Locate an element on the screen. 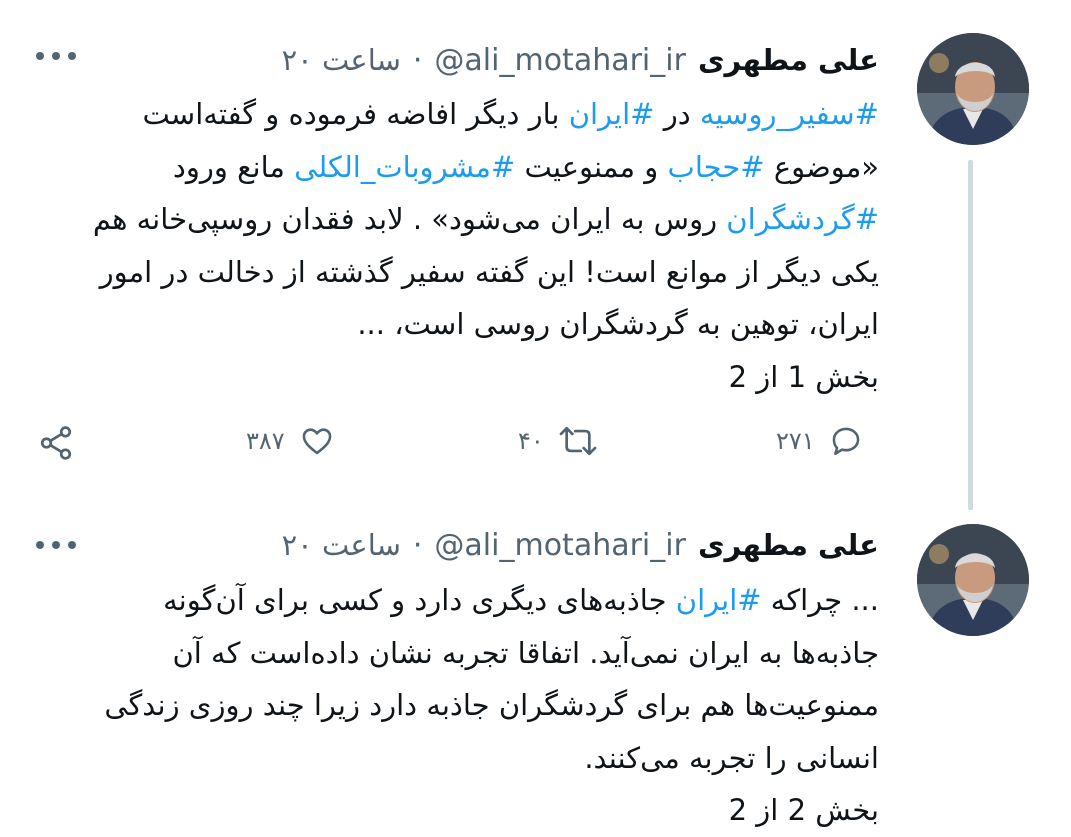 This screenshot has width=1071, height=837. like-button: ۳۸۷ is located at coordinates (290, 441).